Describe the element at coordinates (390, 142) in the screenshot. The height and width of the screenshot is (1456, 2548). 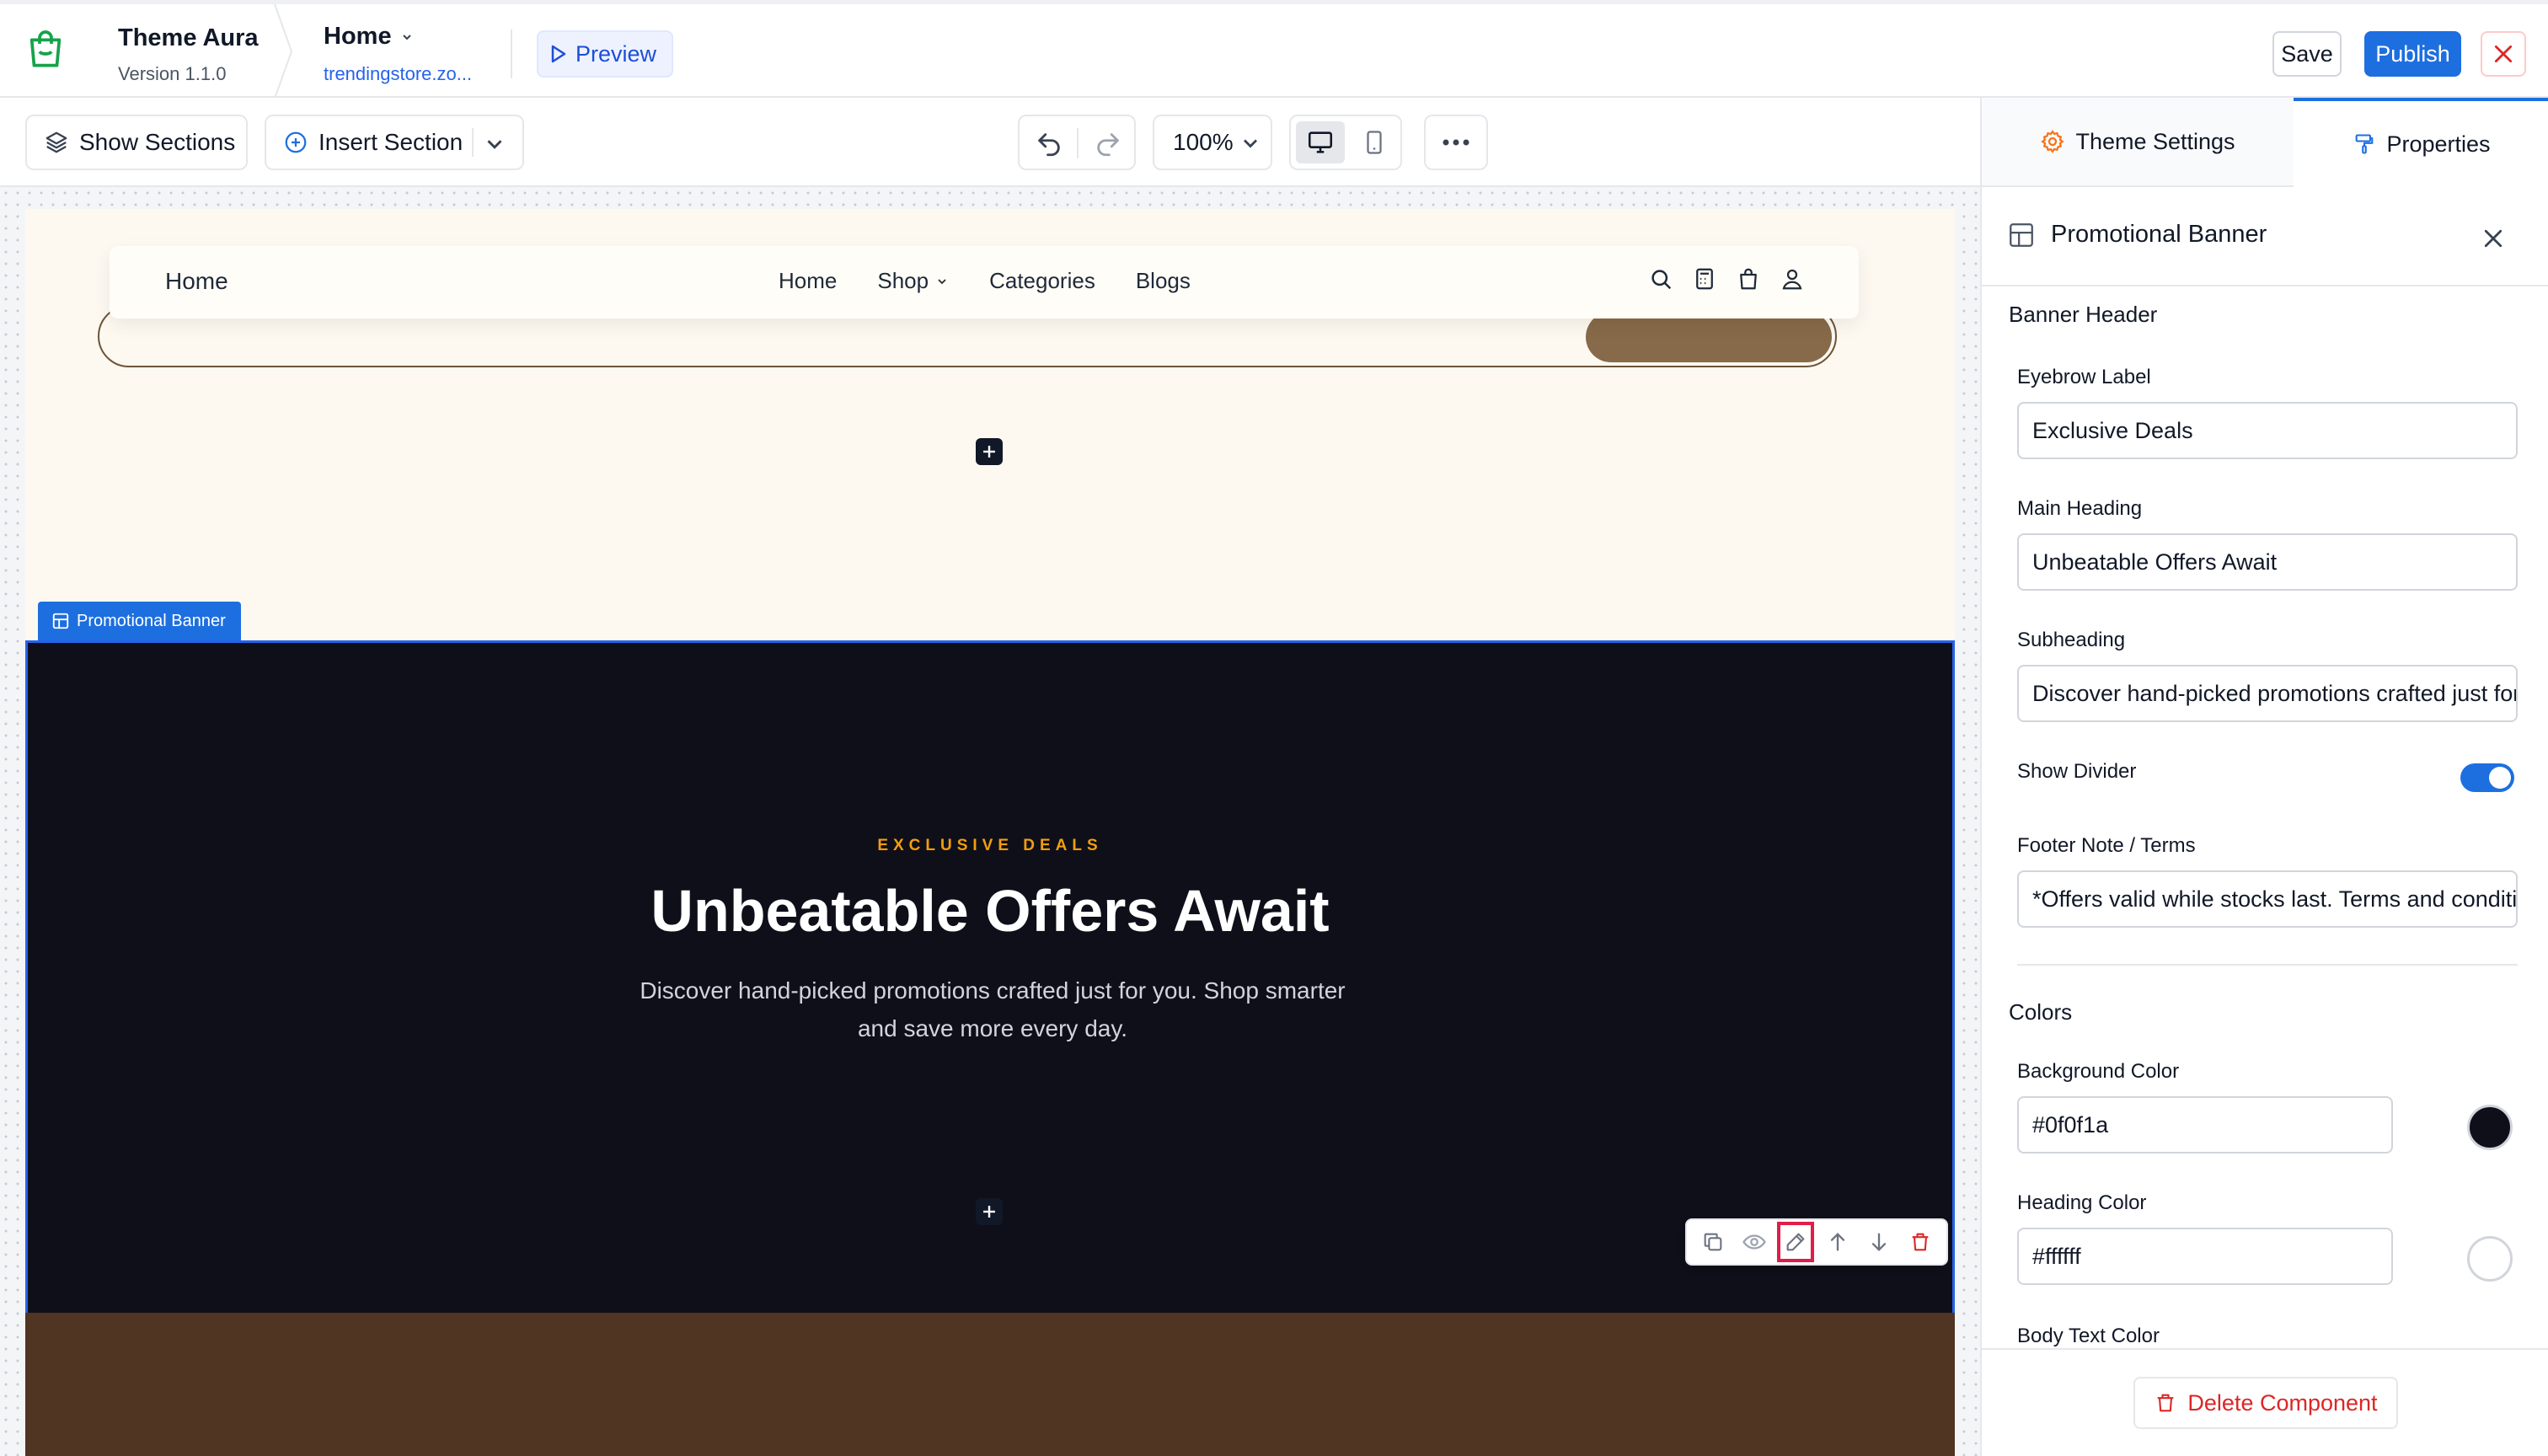
I see `insert-section-label: Insert Section` at that location.